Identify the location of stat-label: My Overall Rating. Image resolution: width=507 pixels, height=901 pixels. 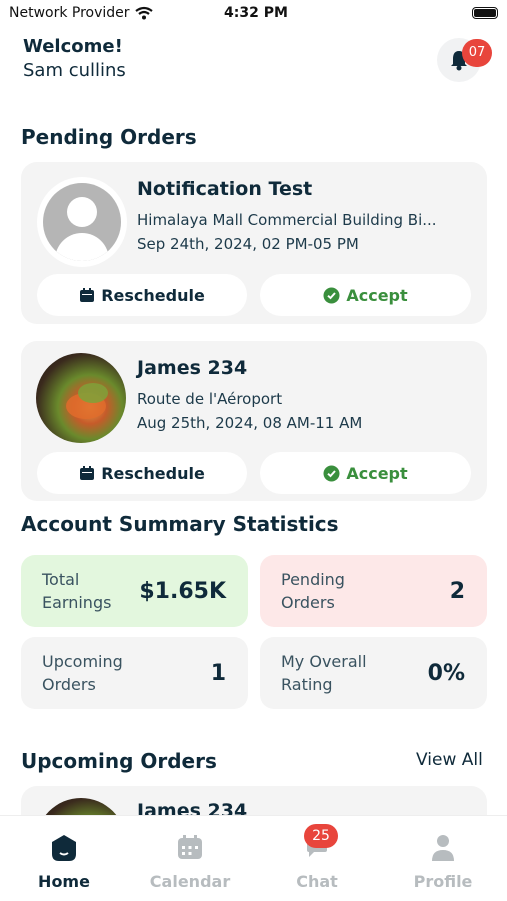
(324, 673).